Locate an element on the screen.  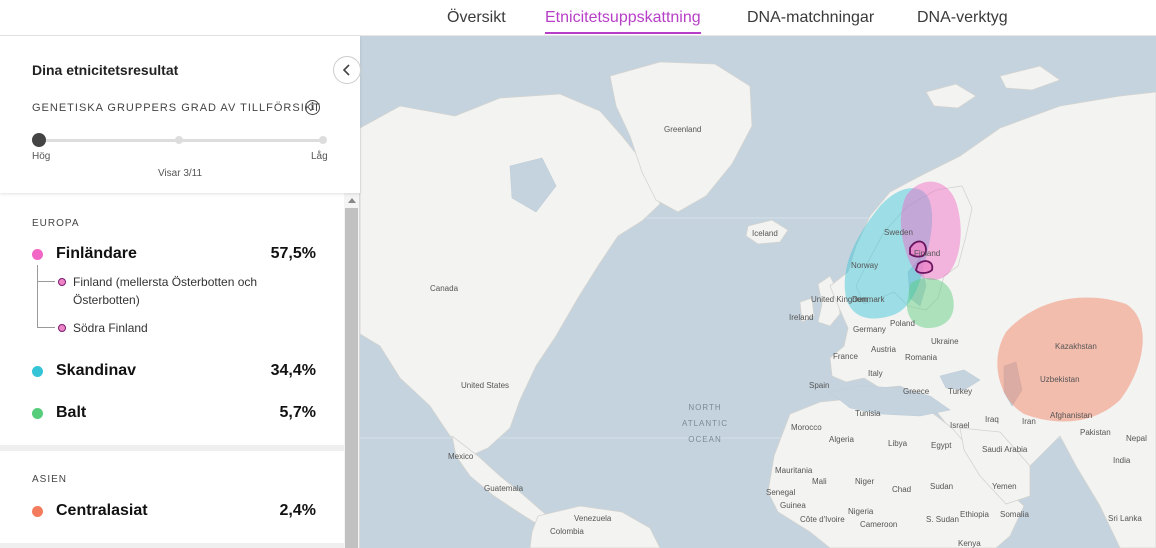
map-label-sri-lanka: Sri Lanka is located at coordinates (1125, 518).